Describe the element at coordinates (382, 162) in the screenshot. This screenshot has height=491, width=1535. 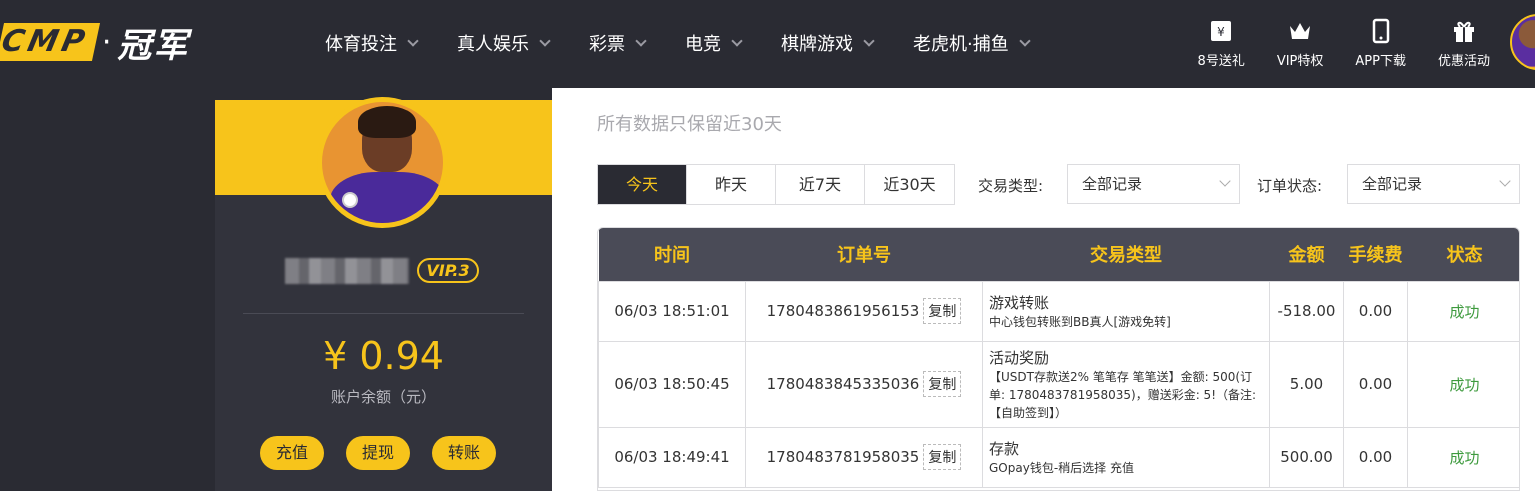
I see `profile-avatar` at that location.